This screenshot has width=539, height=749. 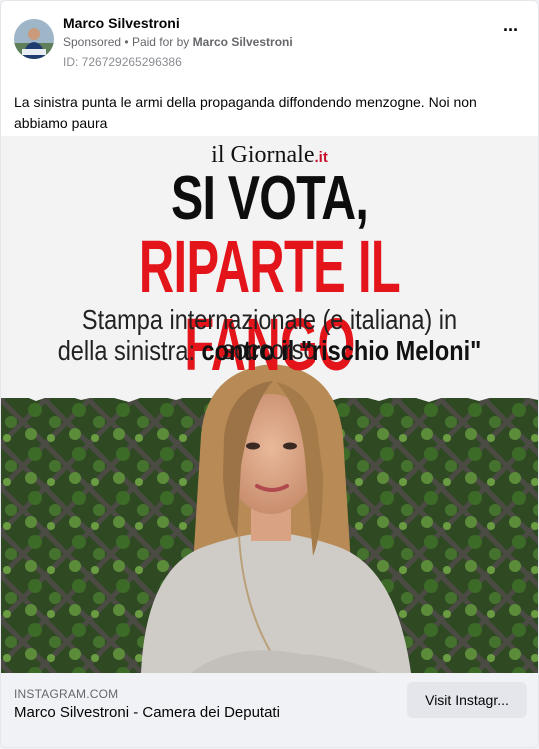 What do you see at coordinates (34, 39) in the screenshot?
I see `avatar` at bounding box center [34, 39].